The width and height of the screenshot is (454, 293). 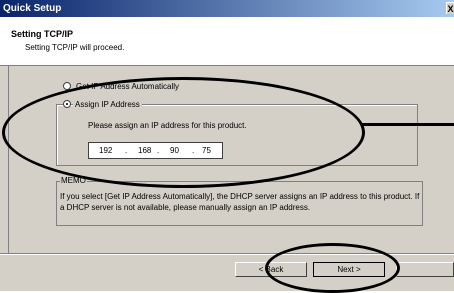 What do you see at coordinates (425, 269) in the screenshot?
I see `cancel-button` at bounding box center [425, 269].